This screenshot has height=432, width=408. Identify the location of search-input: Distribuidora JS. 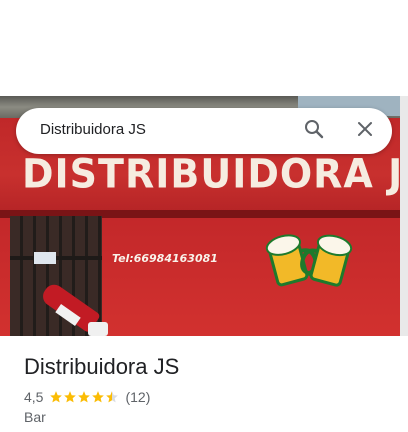
(93, 129).